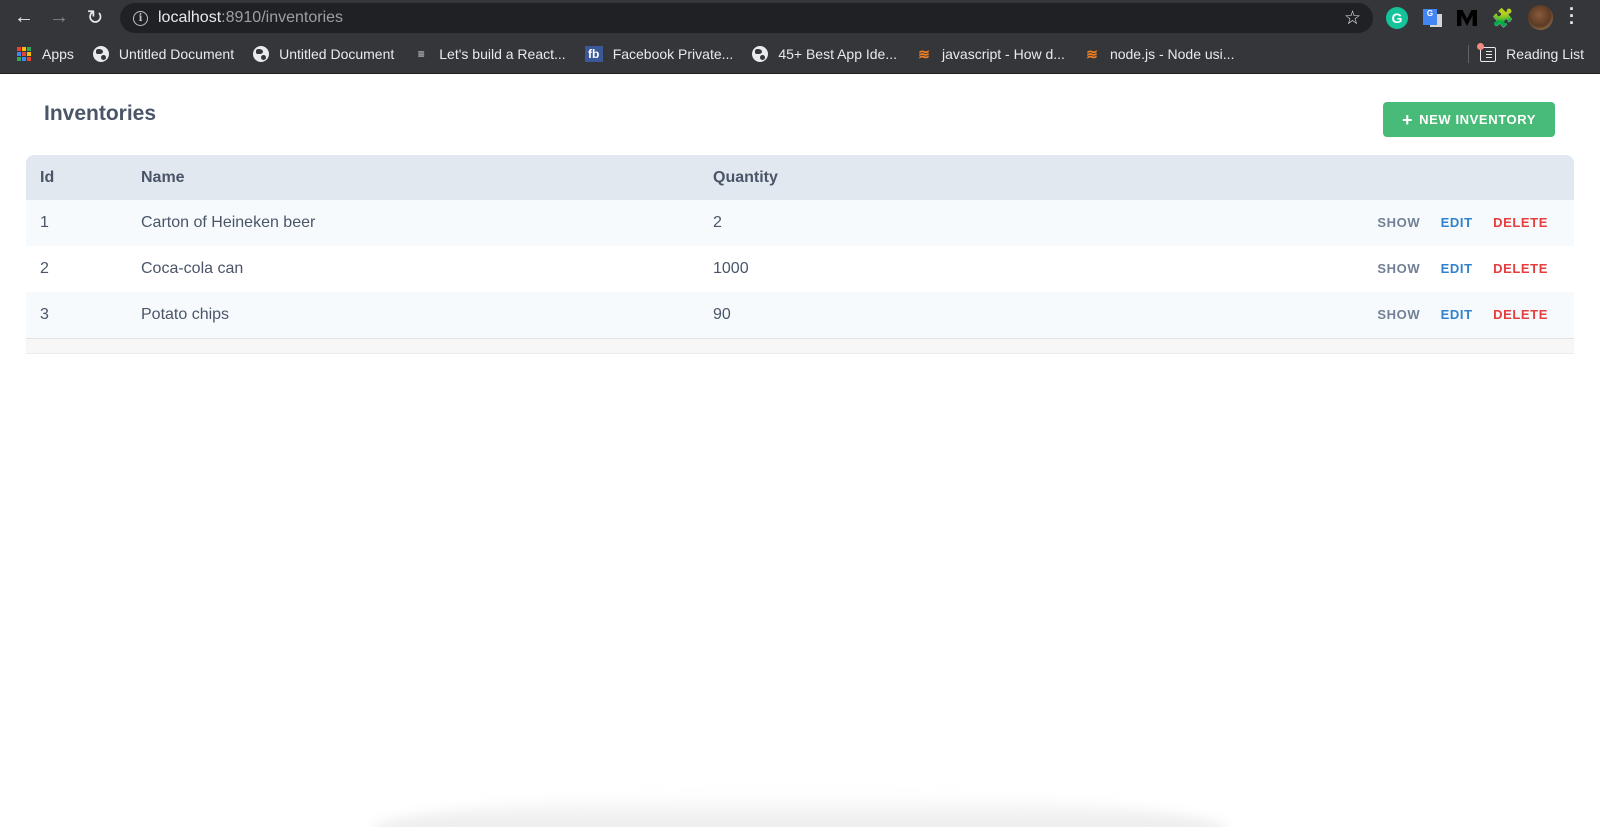 The width and height of the screenshot is (1600, 827). Describe the element at coordinates (1540, 17) in the screenshot. I see `profile-avatar` at that location.